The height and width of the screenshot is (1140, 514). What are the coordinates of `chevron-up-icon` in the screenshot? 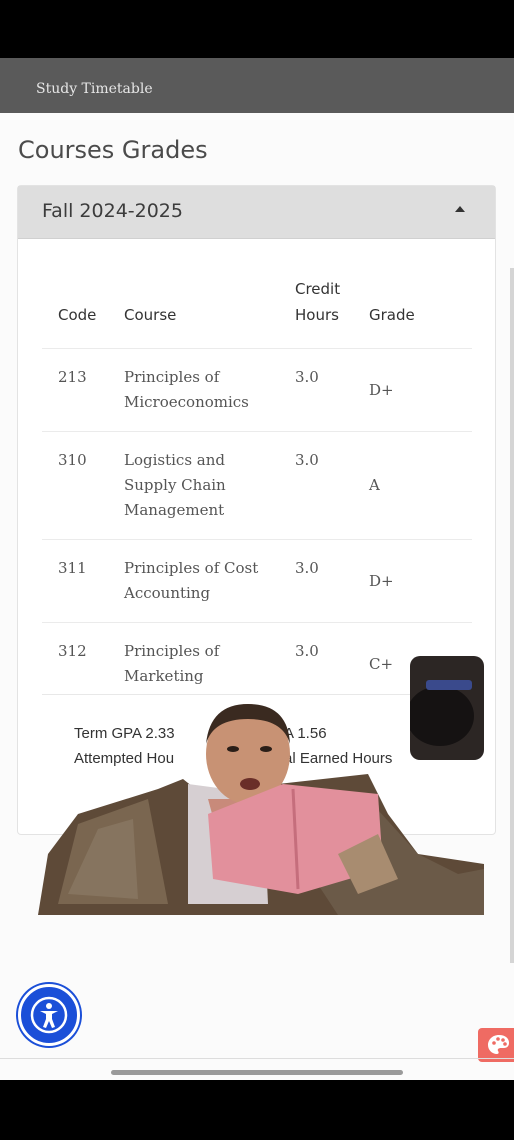 It's located at (460, 209).